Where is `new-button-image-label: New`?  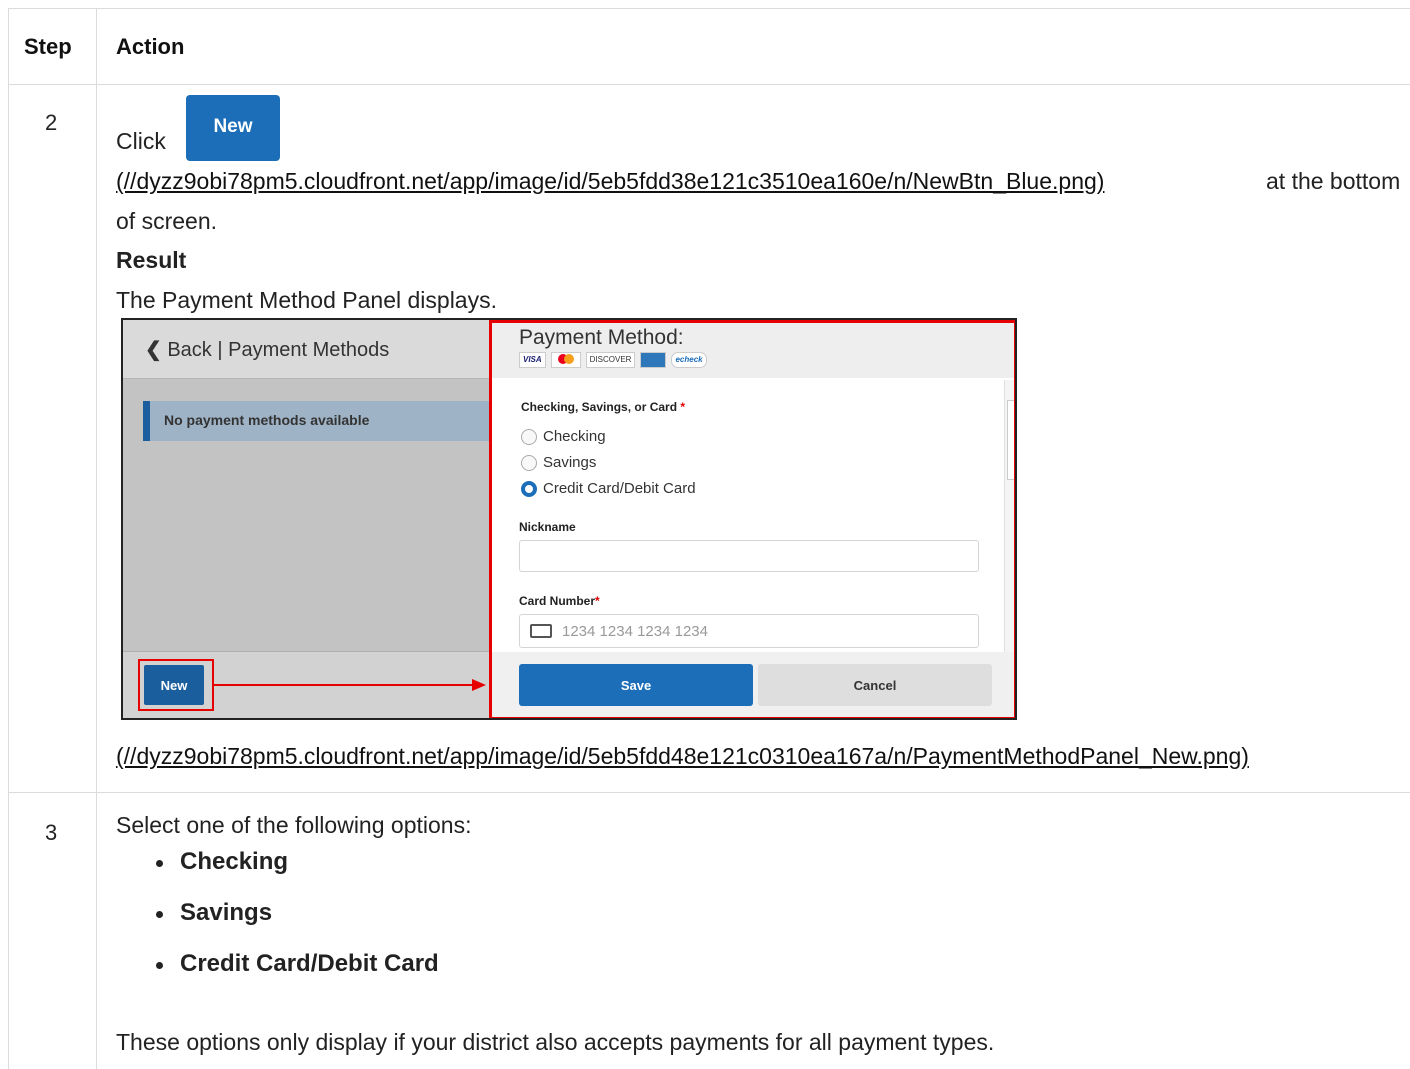 new-button-image-label: New is located at coordinates (233, 126).